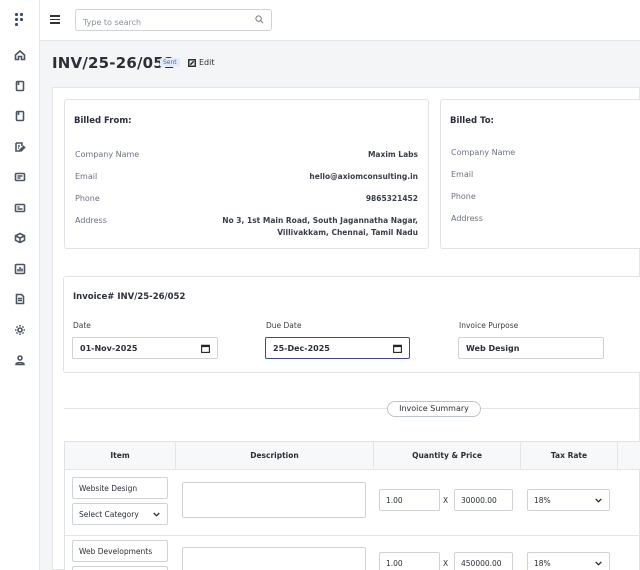  What do you see at coordinates (129, 297) in the screenshot?
I see `invoice-heading: Invoice# INV/25-26/052` at bounding box center [129, 297].